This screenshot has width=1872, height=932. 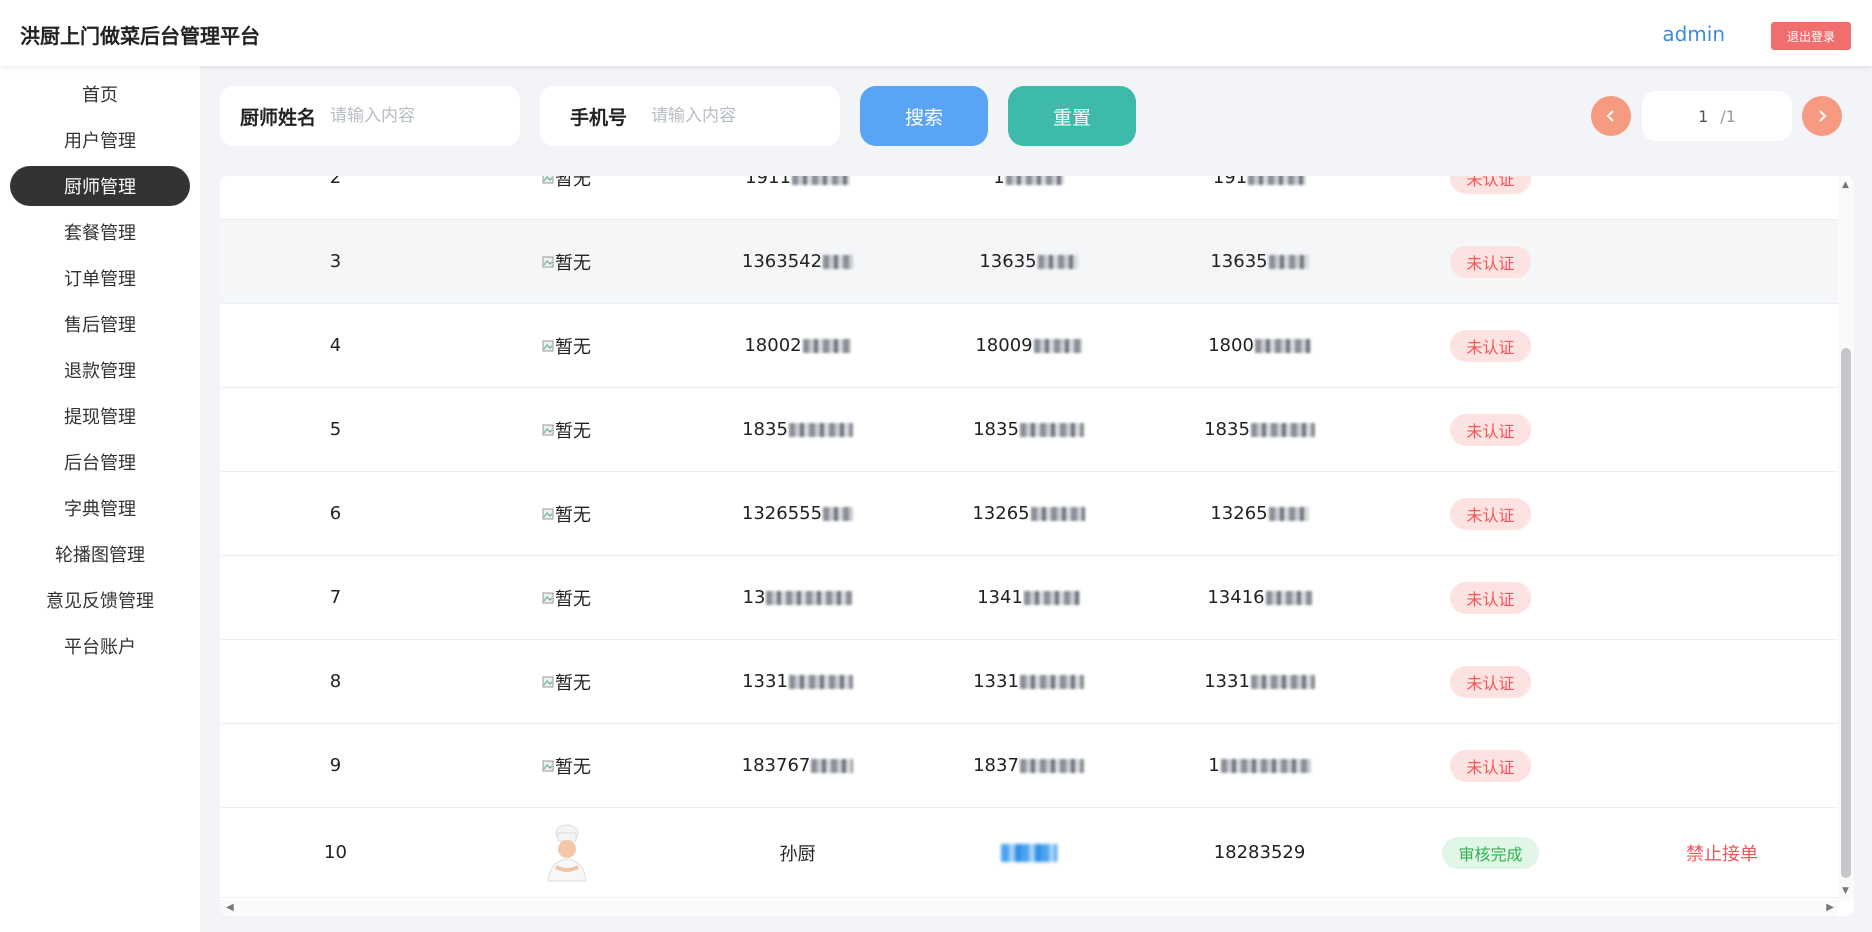 I want to click on sidebar-item-after-sales: 售后管理, so click(x=100, y=324).